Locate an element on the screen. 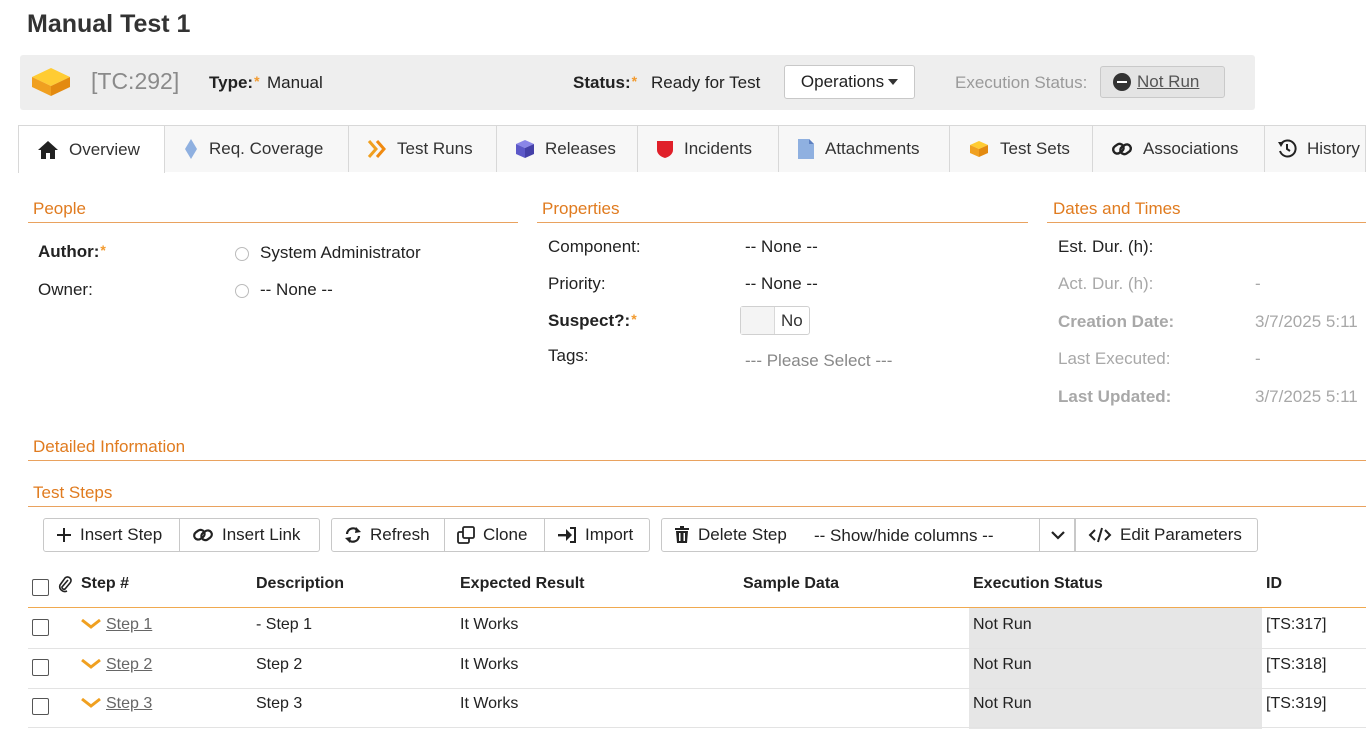 The width and height of the screenshot is (1366, 729). show-hide-columns-value: -- Show/hide columns -- is located at coordinates (904, 535).